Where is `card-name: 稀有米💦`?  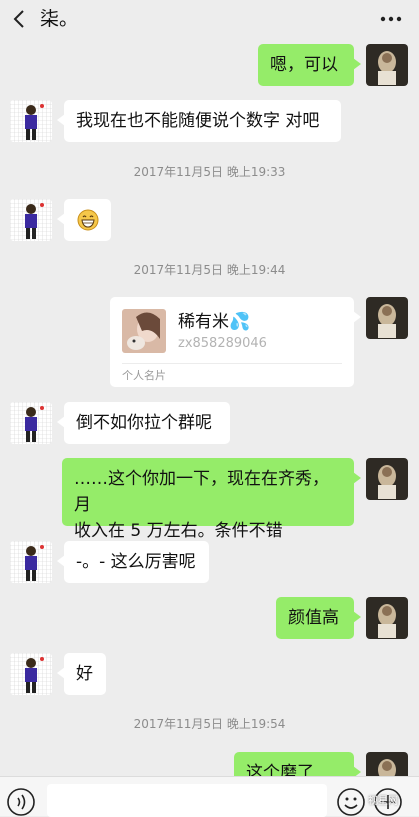 card-name: 稀有米💦 is located at coordinates (214, 322).